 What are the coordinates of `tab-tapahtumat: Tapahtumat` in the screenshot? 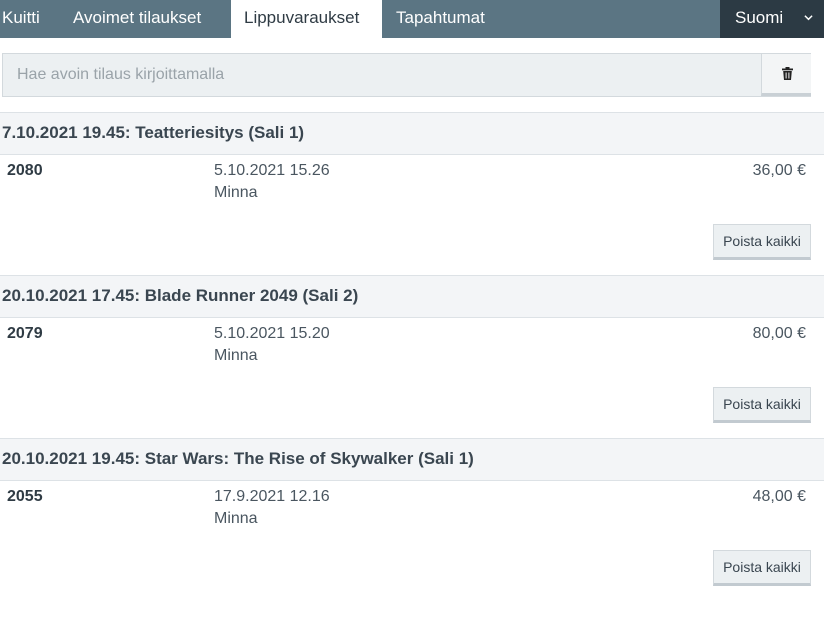 It's located at (440, 19).